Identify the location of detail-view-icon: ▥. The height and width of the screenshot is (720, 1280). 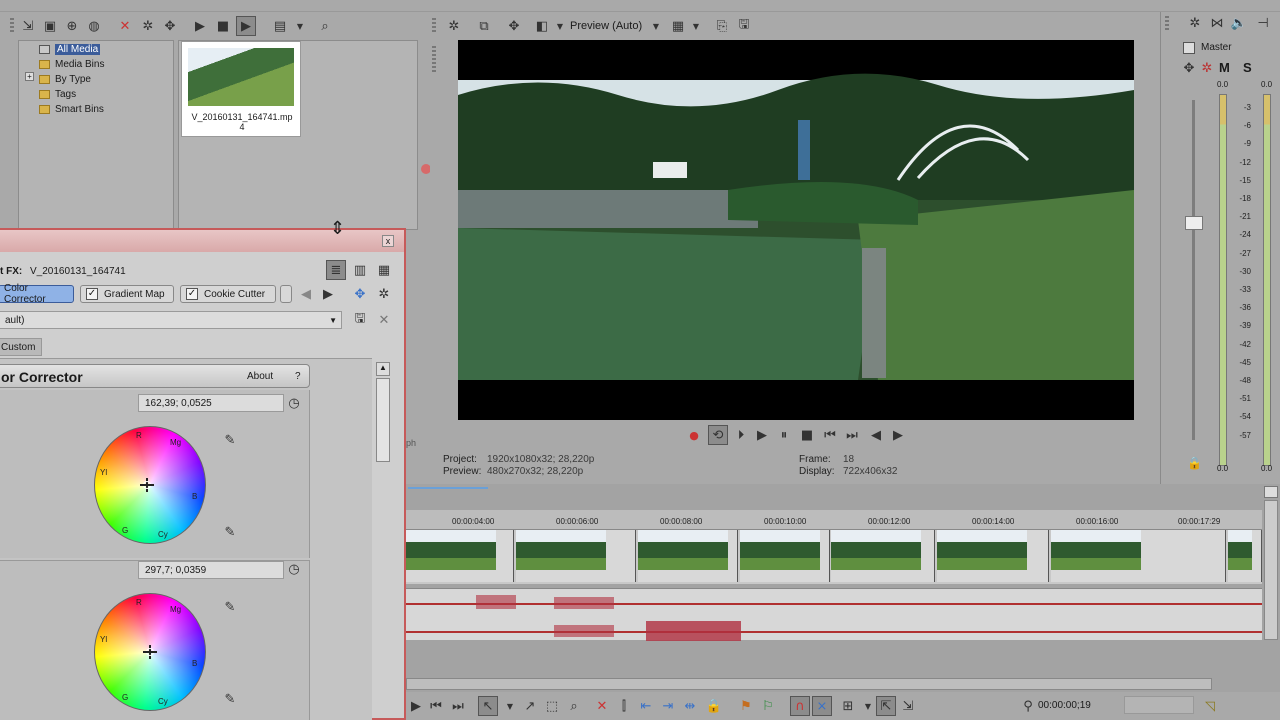
(360, 270).